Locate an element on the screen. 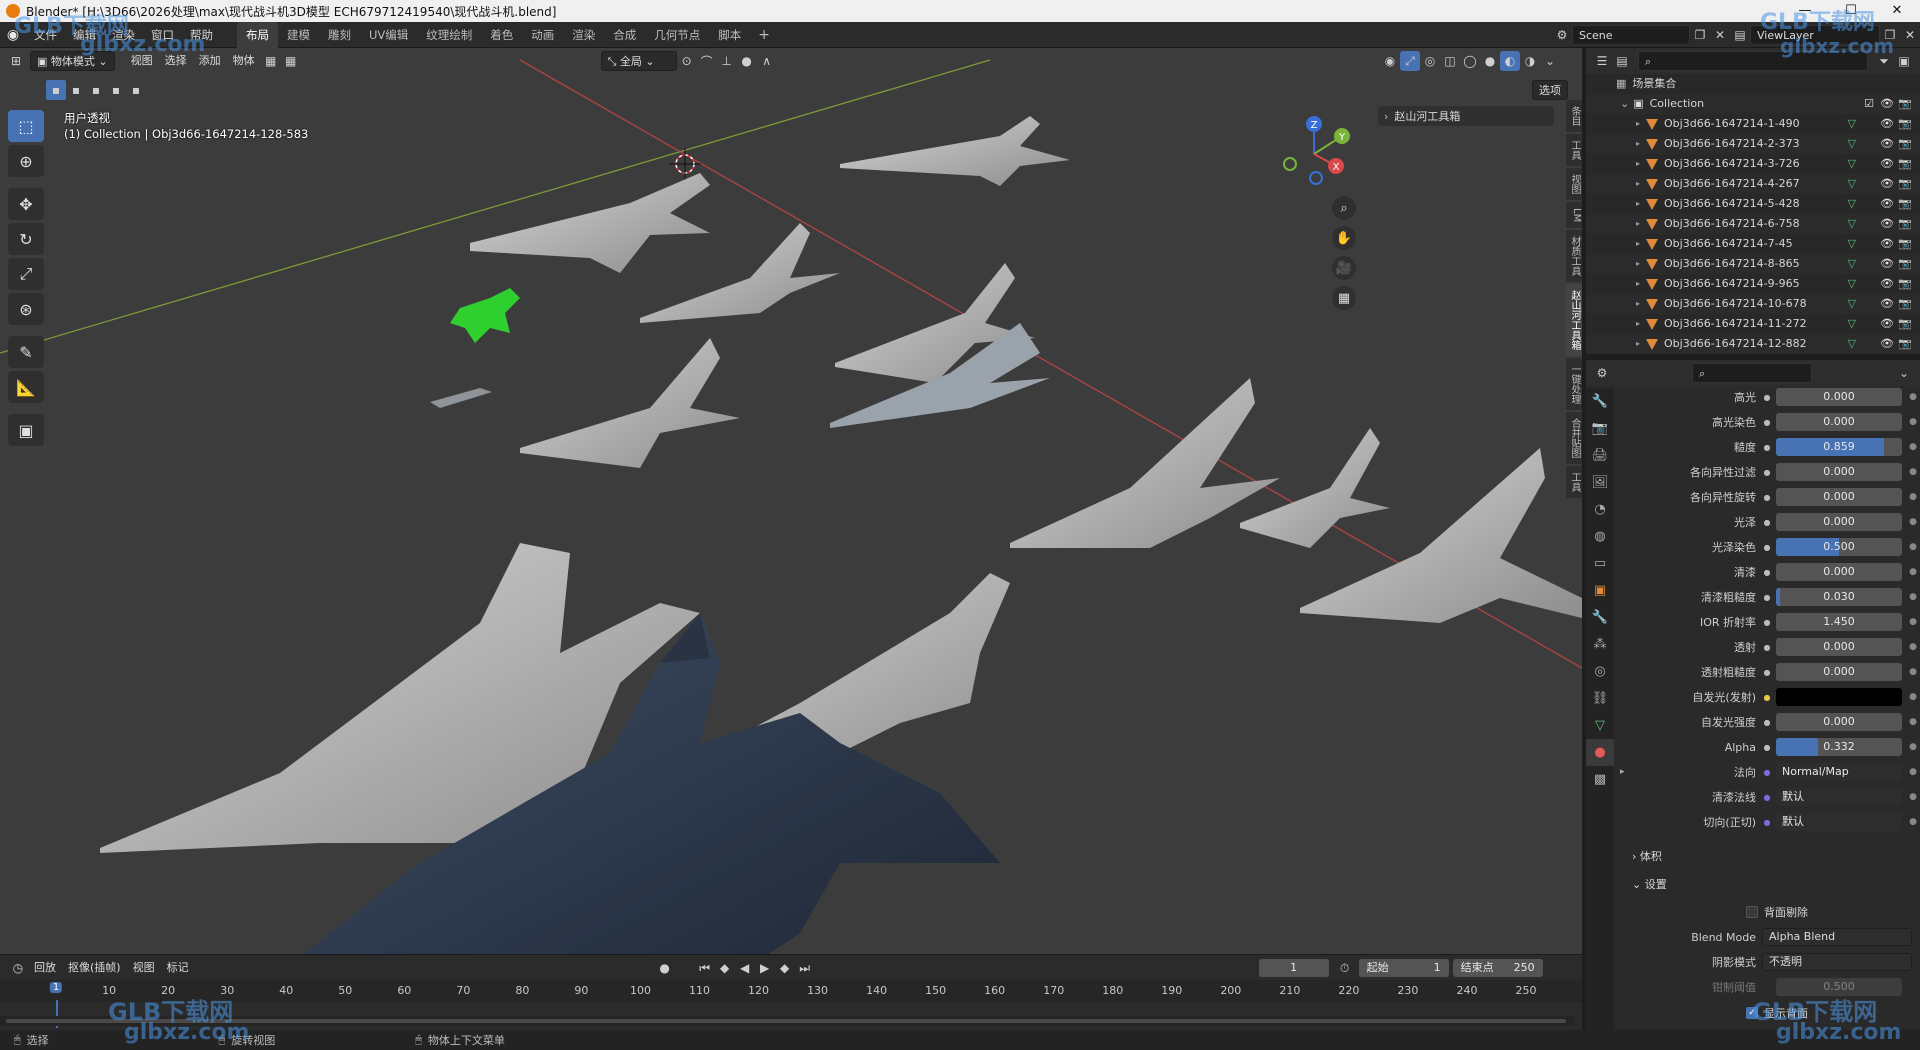 The image size is (1920, 1050). select-subtract-icon: ▪ is located at coordinates (96, 90).